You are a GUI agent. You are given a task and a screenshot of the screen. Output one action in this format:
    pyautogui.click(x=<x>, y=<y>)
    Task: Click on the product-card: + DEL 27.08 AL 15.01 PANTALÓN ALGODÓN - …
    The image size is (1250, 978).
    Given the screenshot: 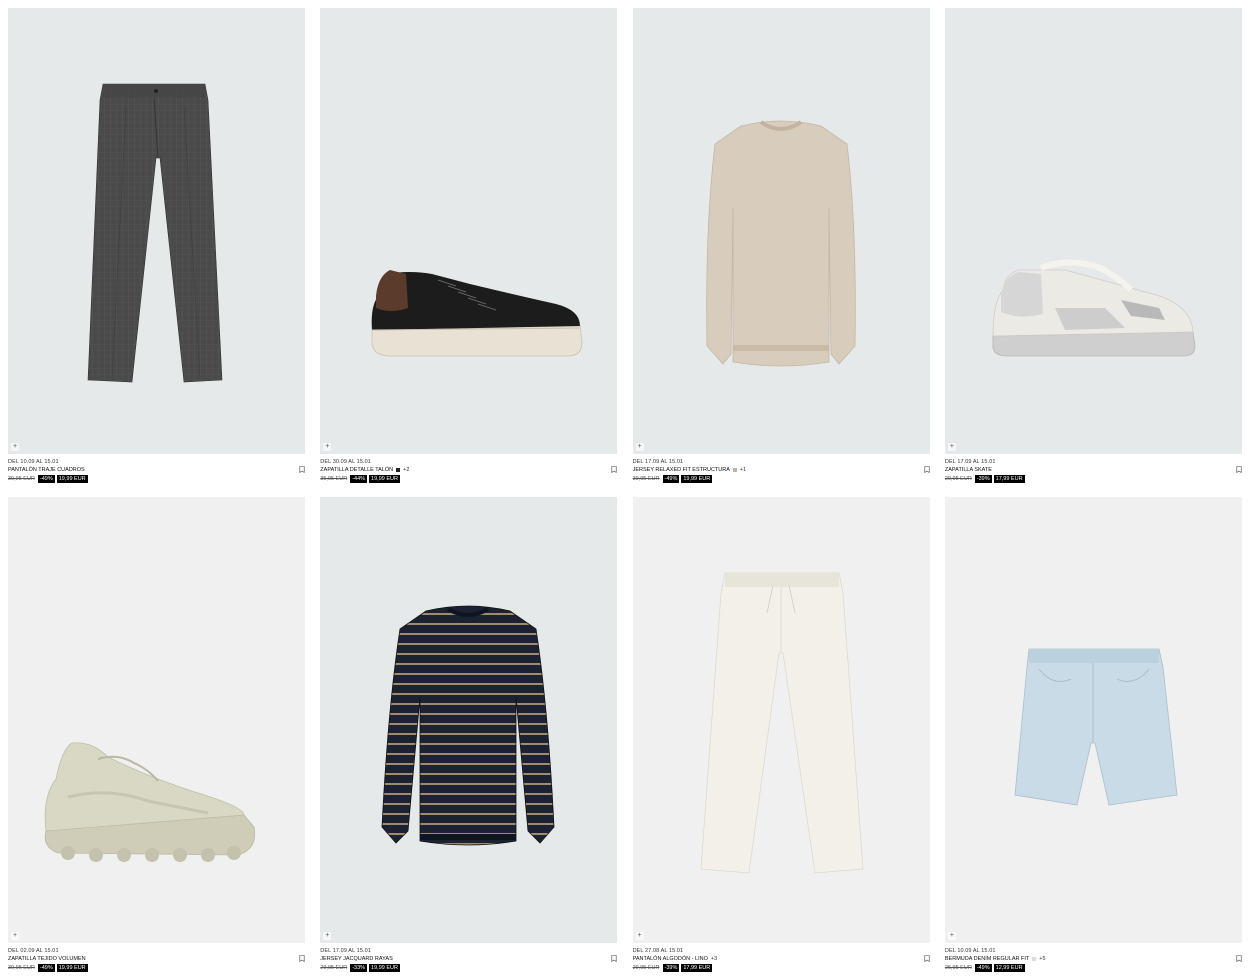 What is the action you would take?
    pyautogui.click(x=781, y=736)
    